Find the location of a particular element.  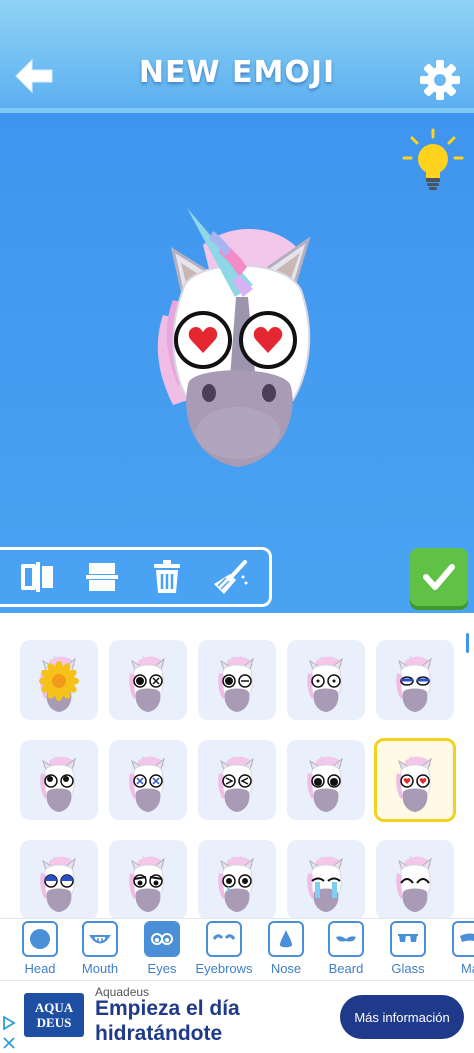

confirm-button is located at coordinates (439, 577).